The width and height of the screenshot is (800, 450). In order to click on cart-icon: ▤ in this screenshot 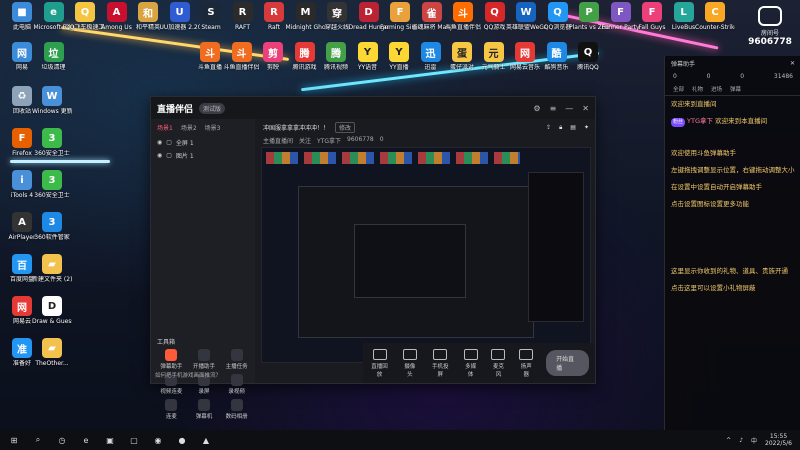, I will do `click(573, 128)`.